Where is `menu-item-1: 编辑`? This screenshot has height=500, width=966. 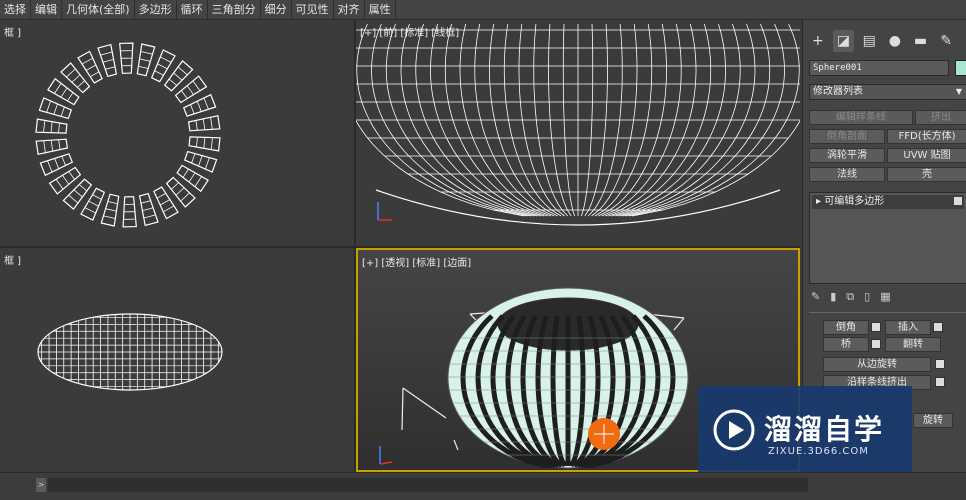 menu-item-1: 编辑 is located at coordinates (46, 10).